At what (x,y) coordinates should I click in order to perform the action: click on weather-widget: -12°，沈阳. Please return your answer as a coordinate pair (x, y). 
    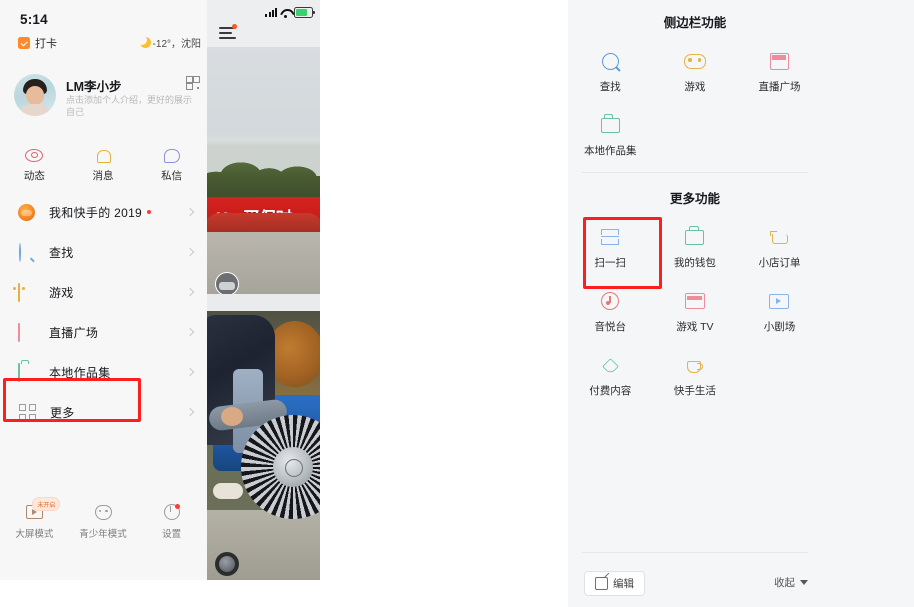
    Looking at the image, I should click on (168, 42).